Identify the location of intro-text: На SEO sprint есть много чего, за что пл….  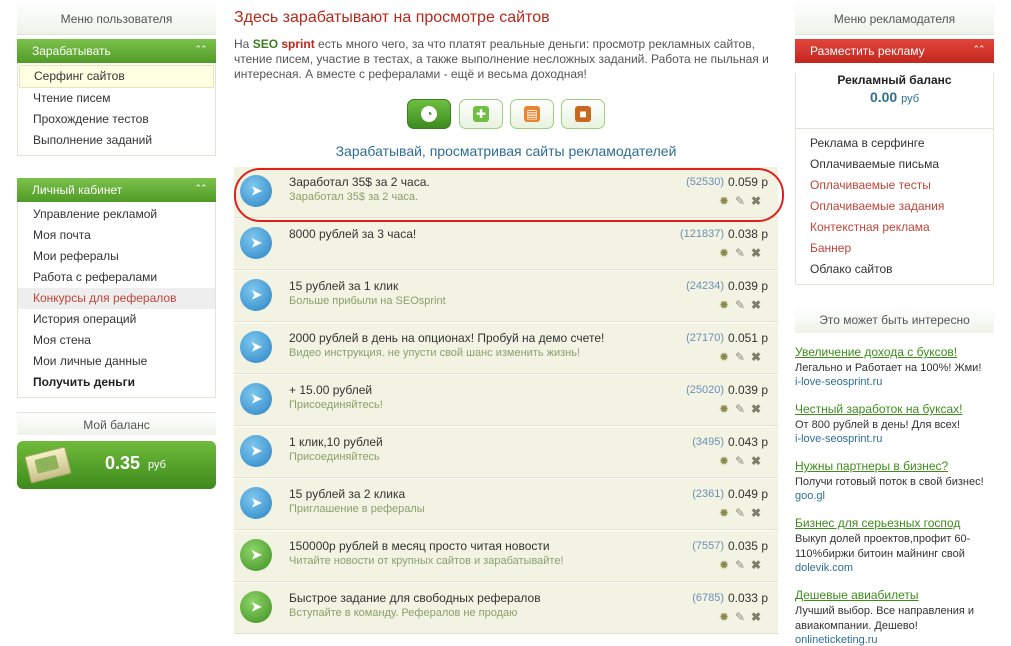
(504, 59).